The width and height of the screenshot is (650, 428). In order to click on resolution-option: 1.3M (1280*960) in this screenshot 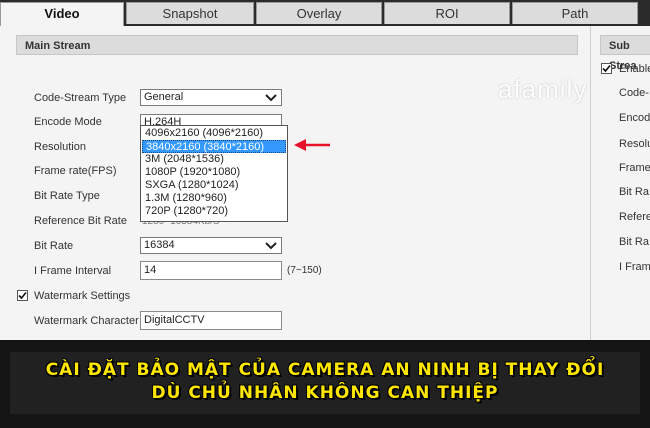, I will do `click(214, 198)`.